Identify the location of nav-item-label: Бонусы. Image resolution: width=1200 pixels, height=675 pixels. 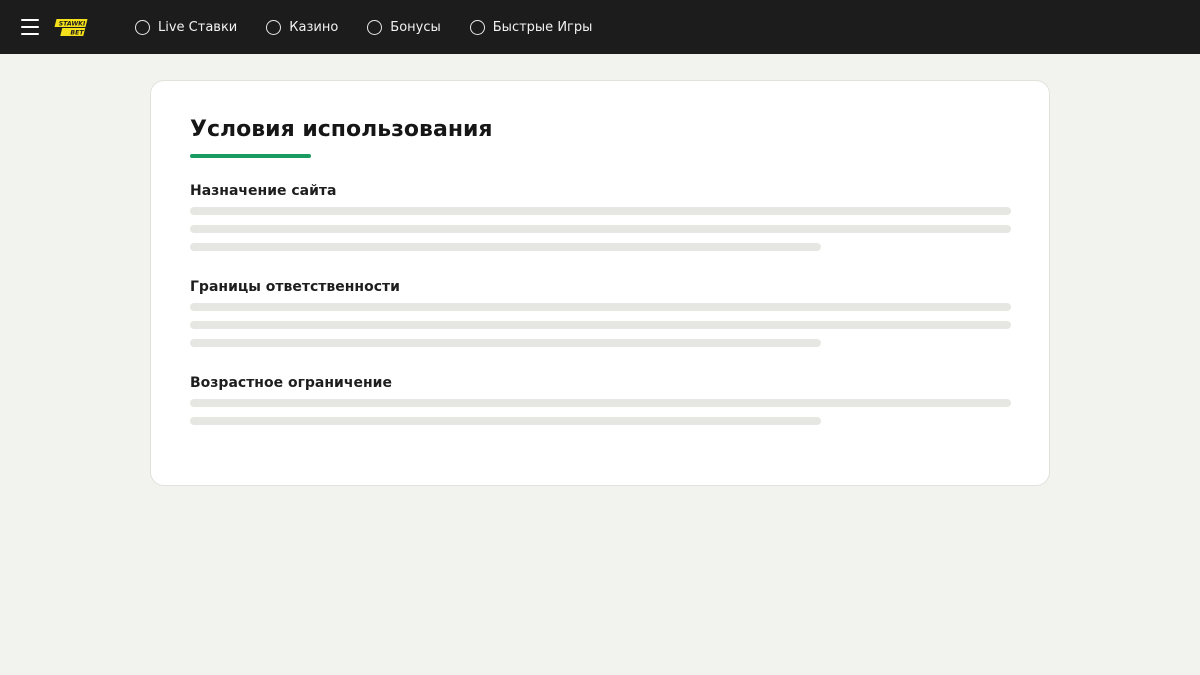
(415, 27).